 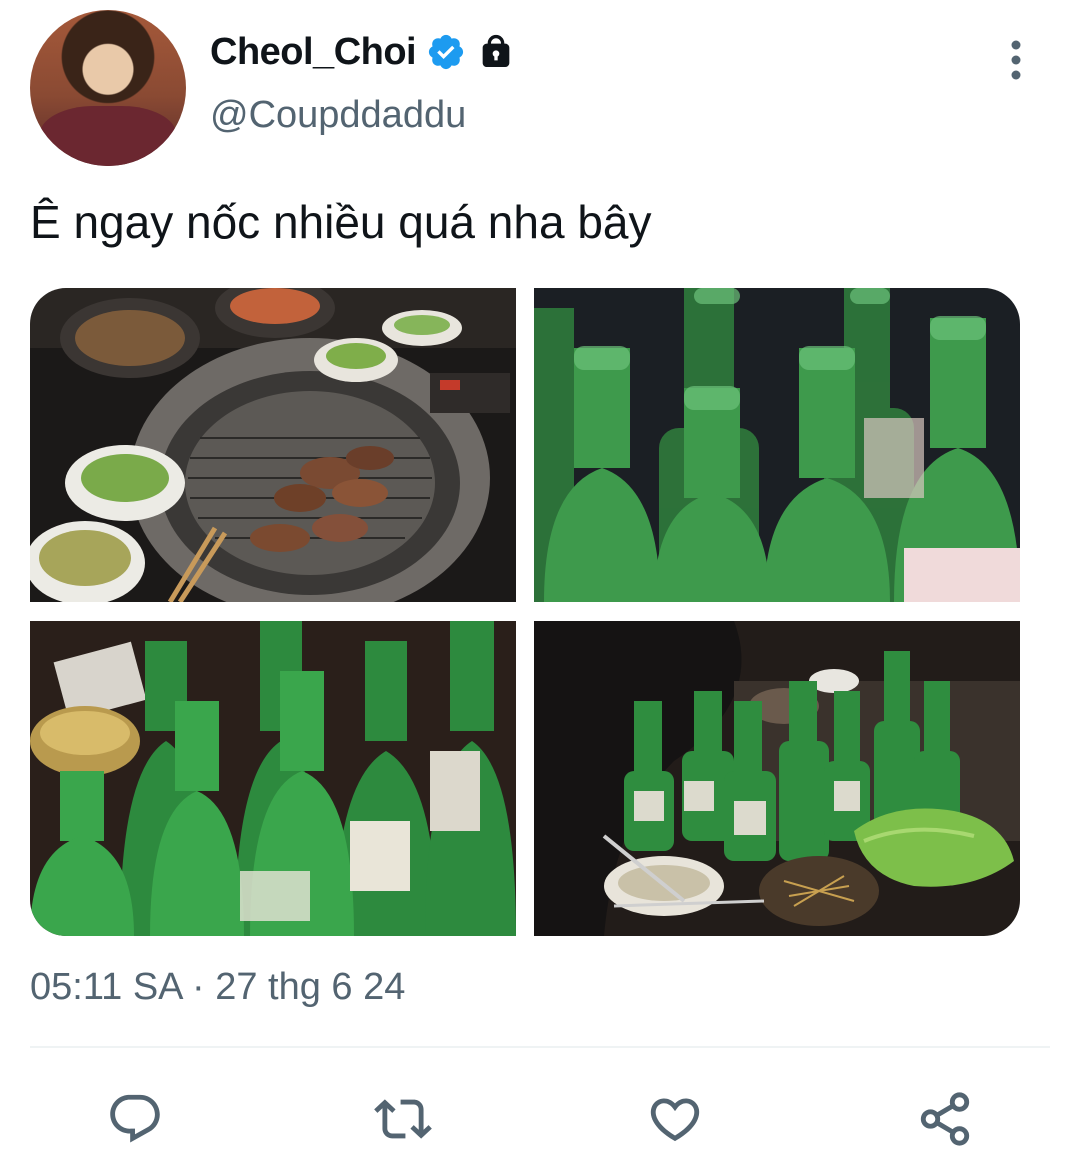 I want to click on retweet-button, so click(x=403, y=1119).